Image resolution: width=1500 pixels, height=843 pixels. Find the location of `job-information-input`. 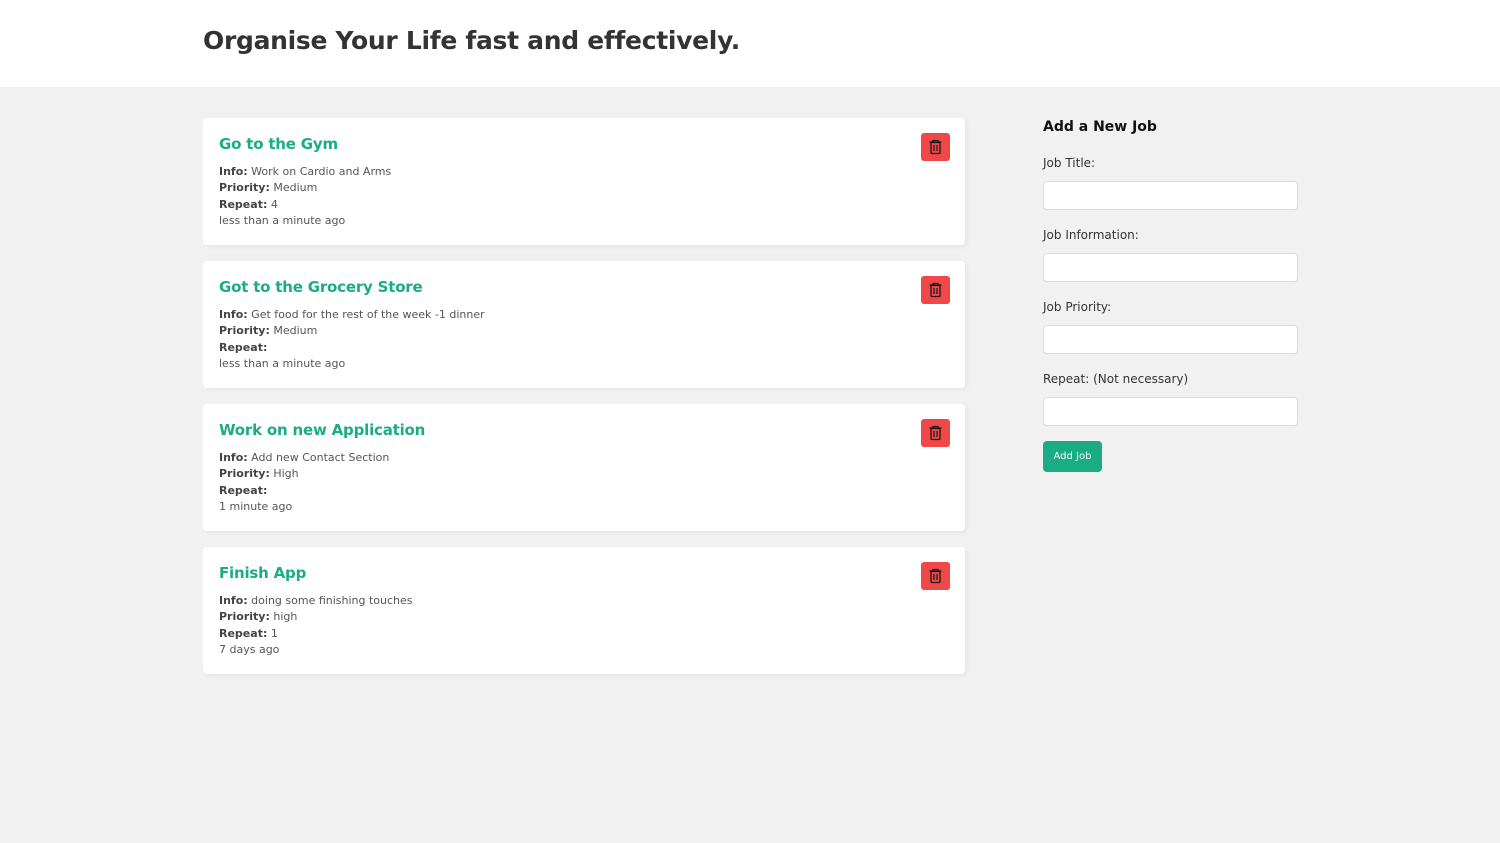

job-information-input is located at coordinates (1170, 267).